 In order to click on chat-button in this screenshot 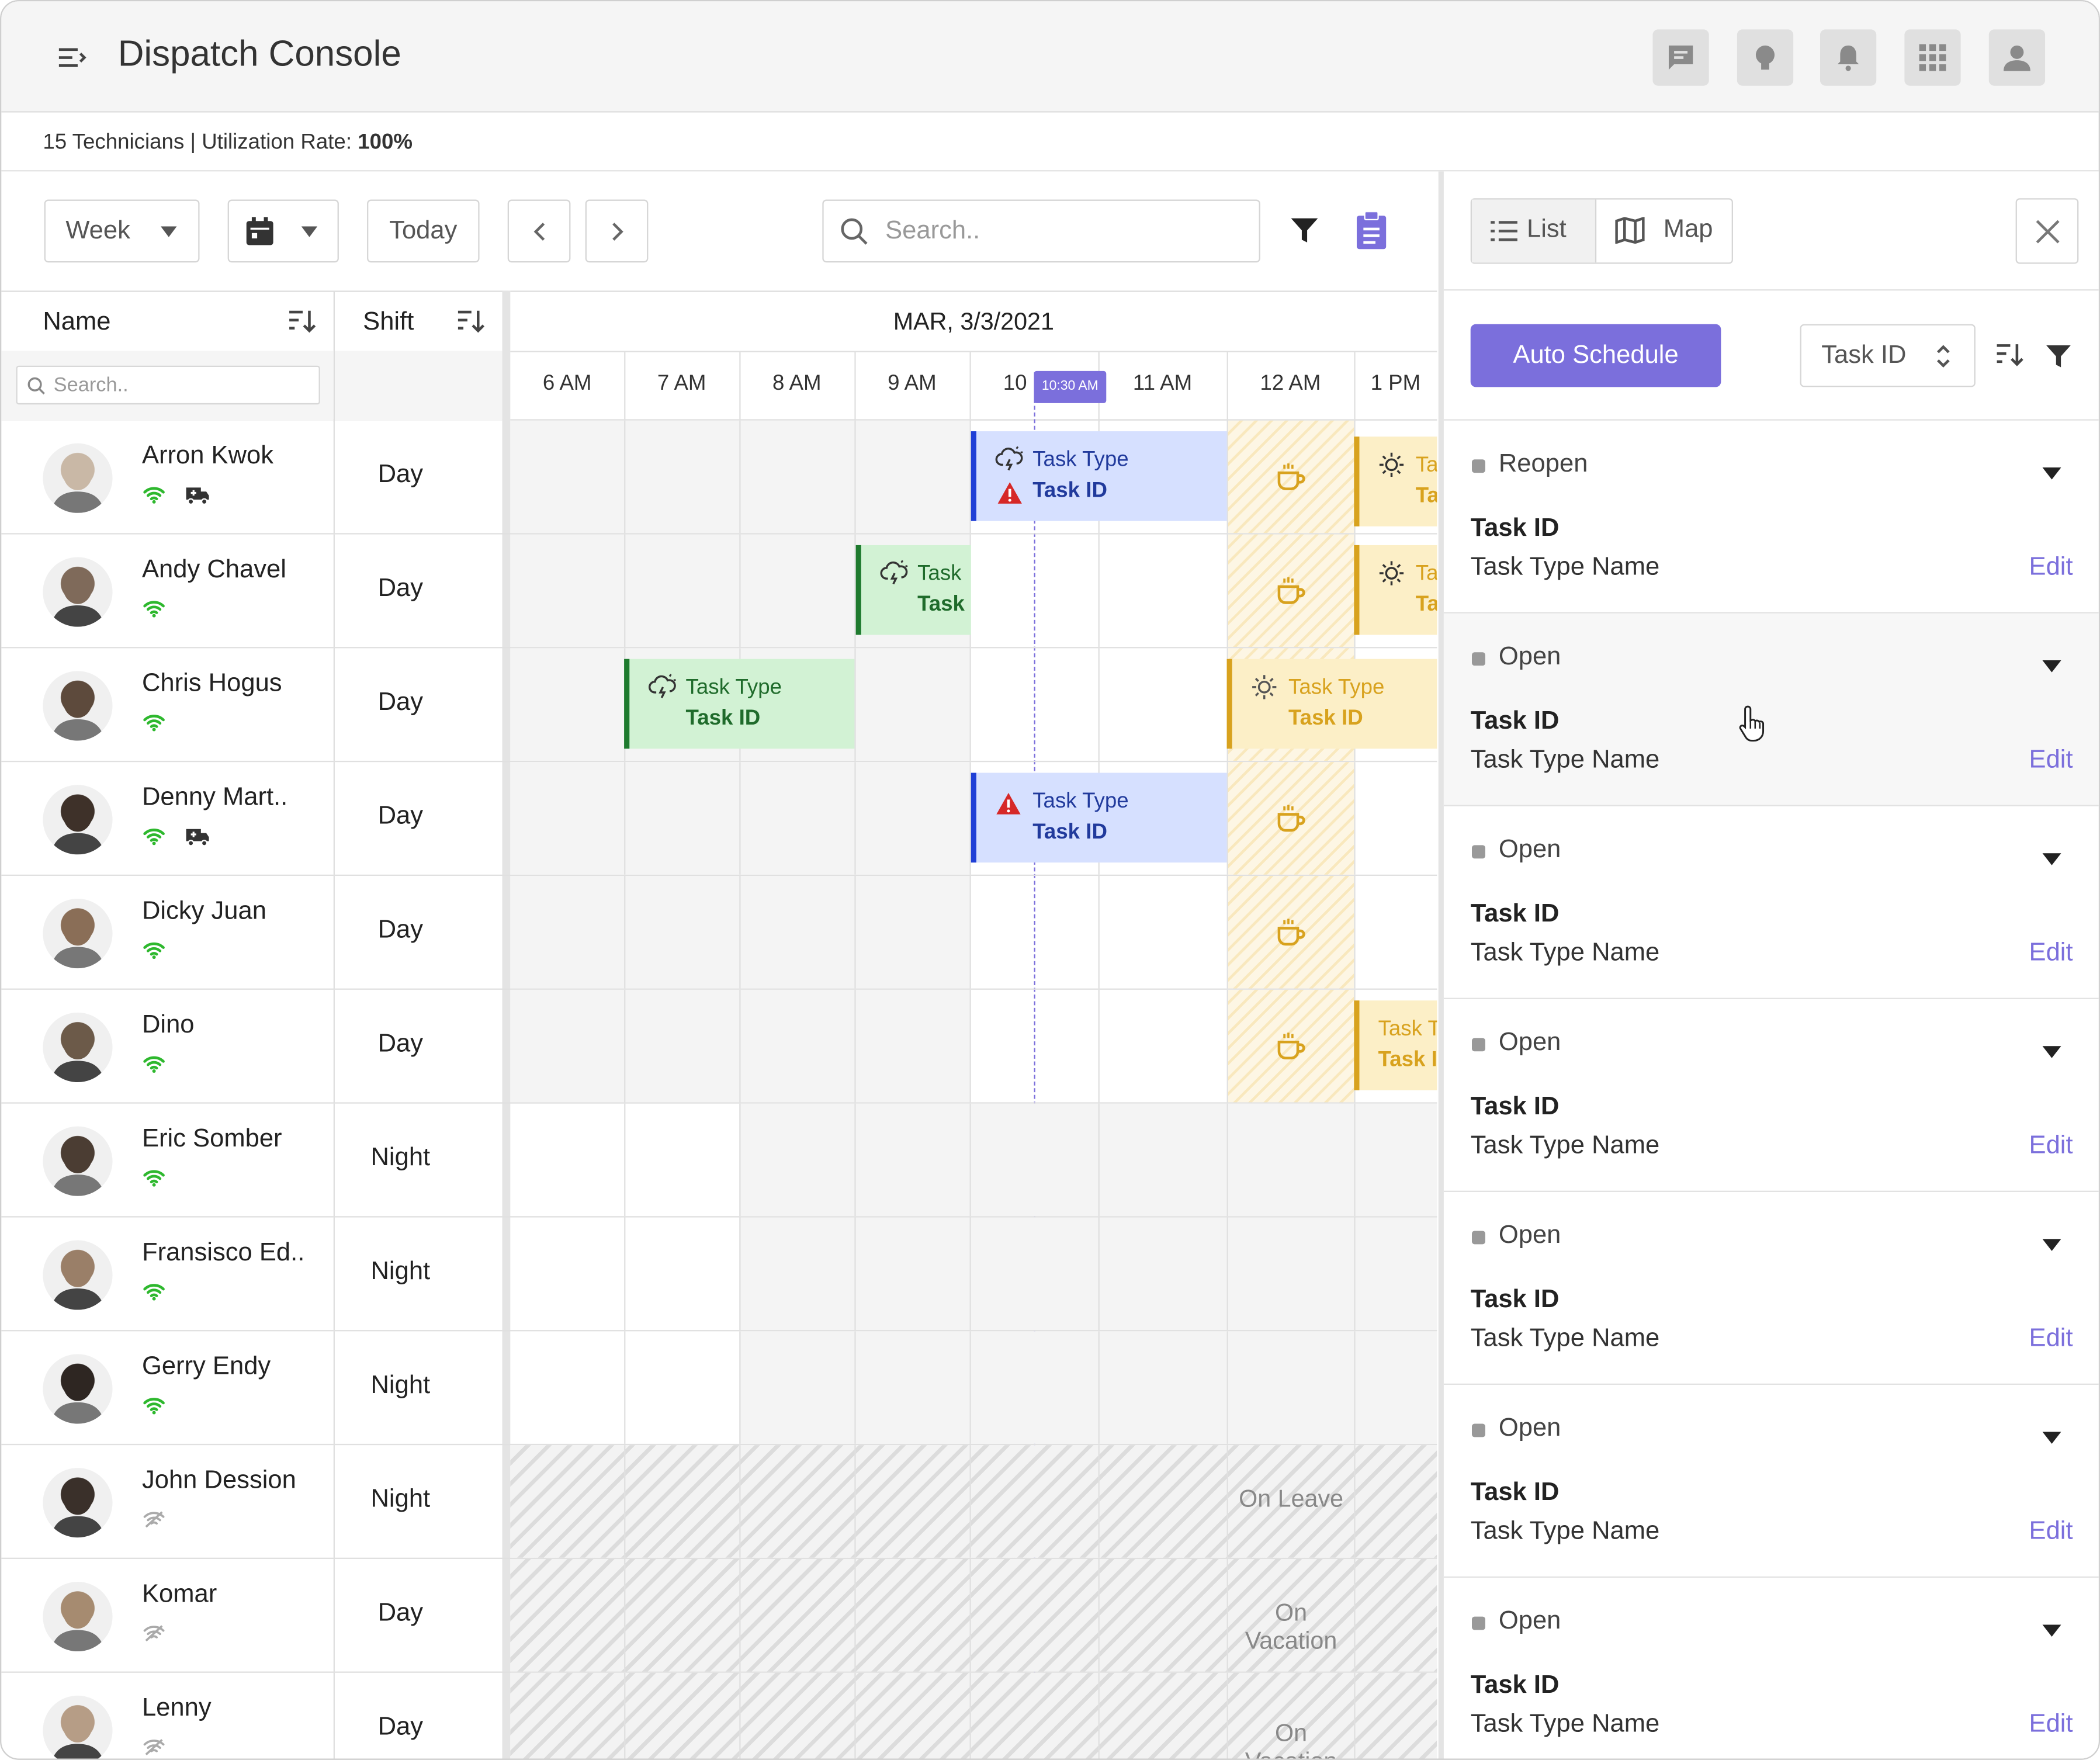, I will do `click(1681, 58)`.